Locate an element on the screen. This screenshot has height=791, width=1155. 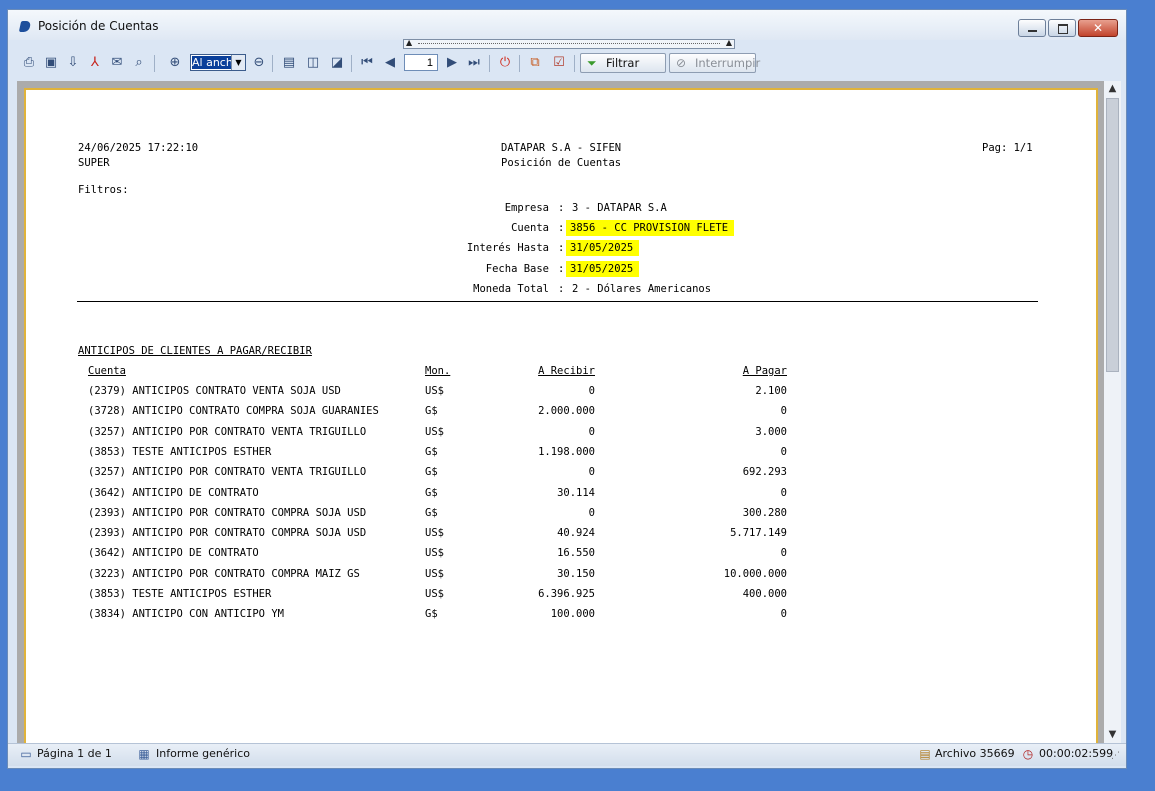
column-header-receive: A Recibir is located at coordinates (566, 371).